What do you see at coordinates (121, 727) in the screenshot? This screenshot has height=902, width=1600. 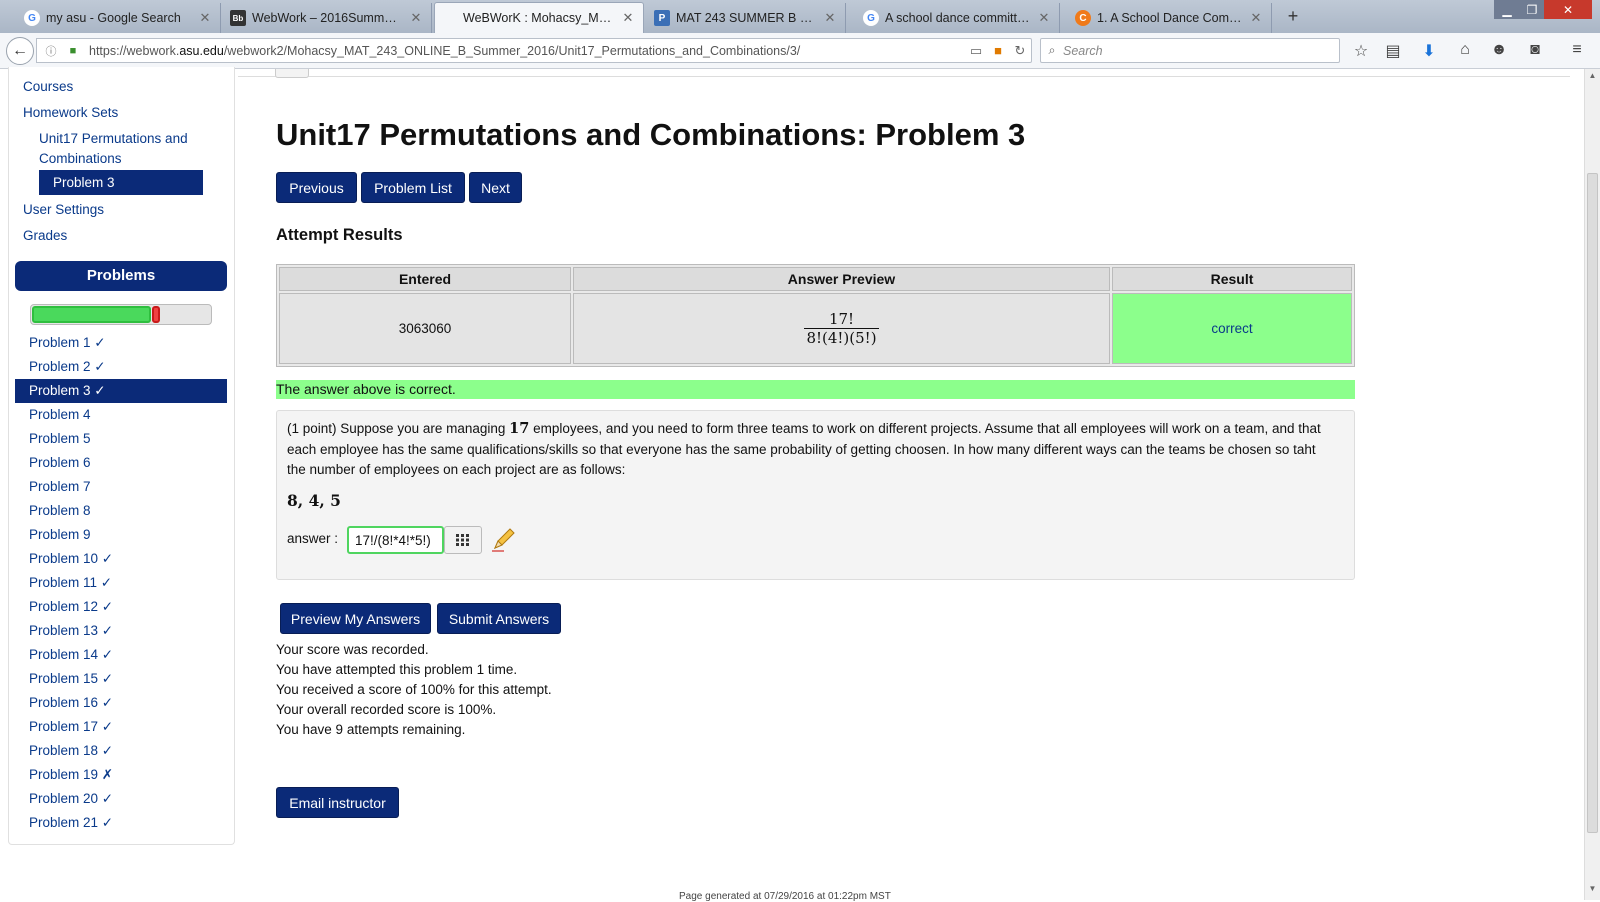 I see `sidebar-problem-item: Problem 17 ✓` at bounding box center [121, 727].